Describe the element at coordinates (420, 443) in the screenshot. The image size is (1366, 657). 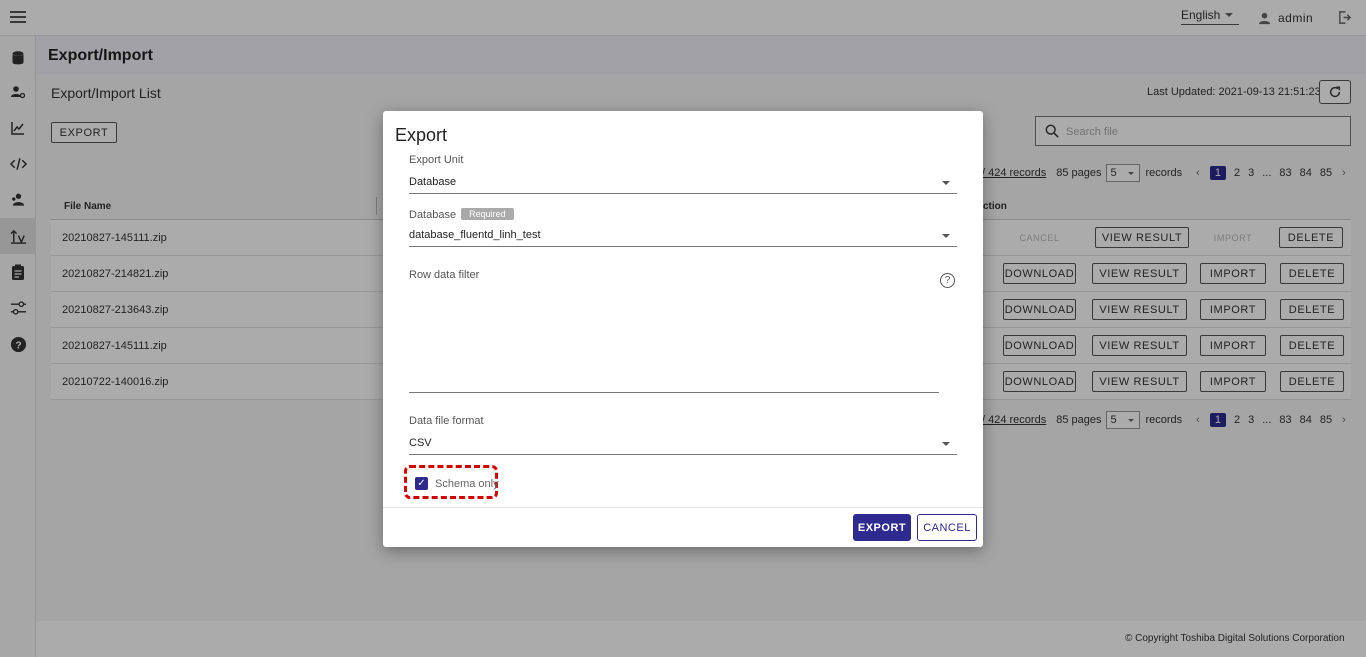
I see `format-value: CSV` at that location.